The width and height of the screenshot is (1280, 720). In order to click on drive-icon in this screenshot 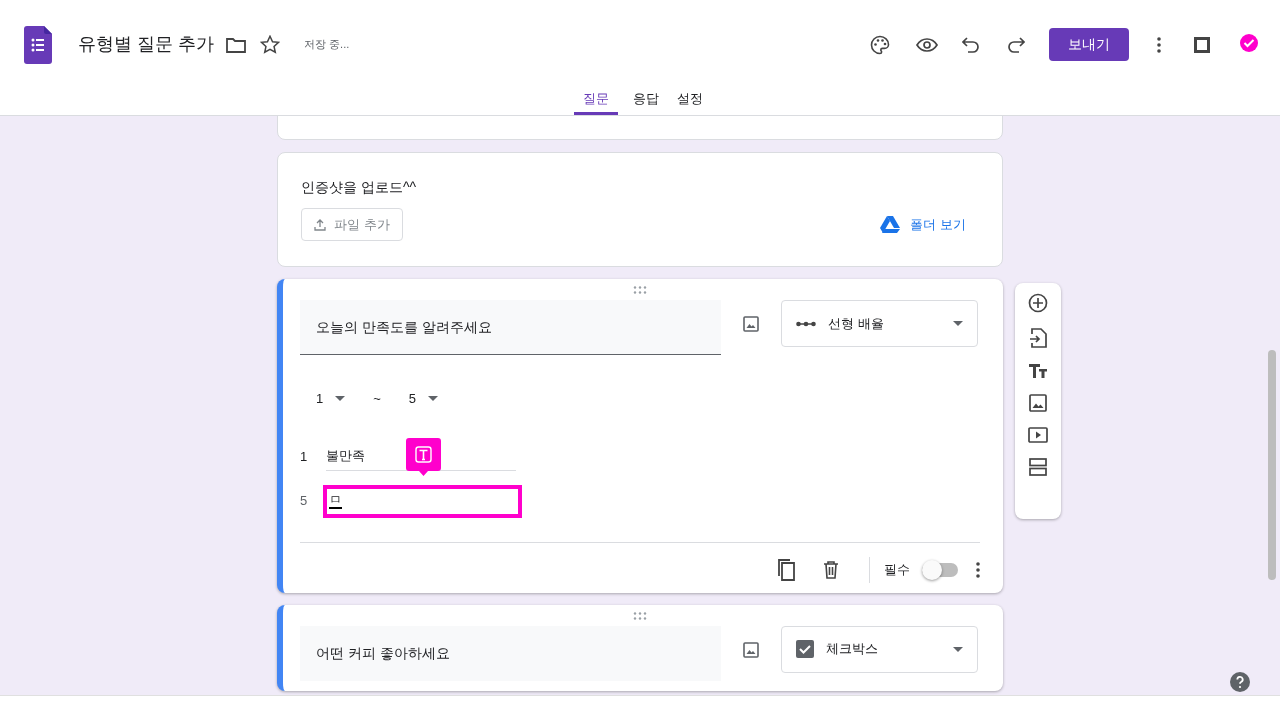, I will do `click(890, 224)`.